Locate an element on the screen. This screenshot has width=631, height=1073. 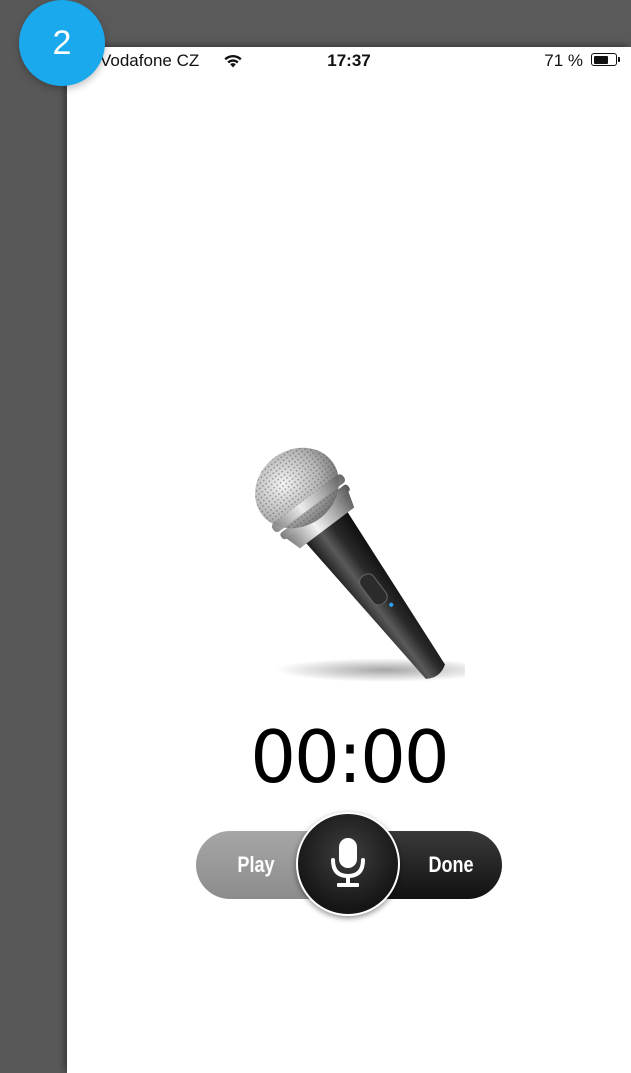
microphone-icon is located at coordinates (348, 862).